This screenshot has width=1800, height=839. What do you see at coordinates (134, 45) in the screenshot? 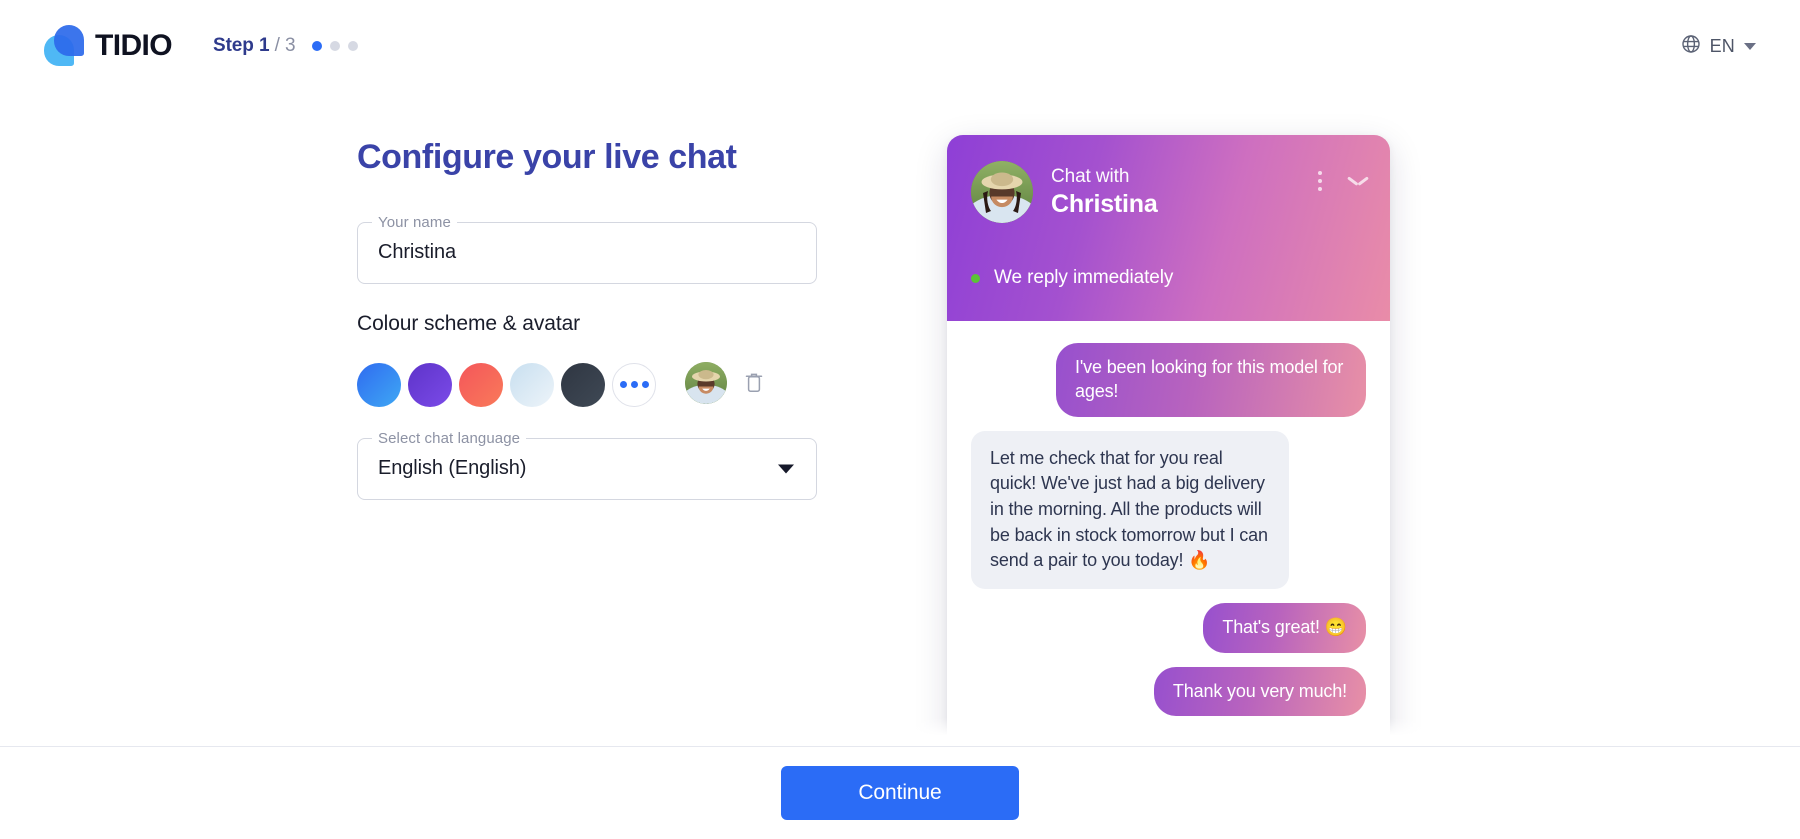
I see `logo-wordmark: TIDIO` at bounding box center [134, 45].